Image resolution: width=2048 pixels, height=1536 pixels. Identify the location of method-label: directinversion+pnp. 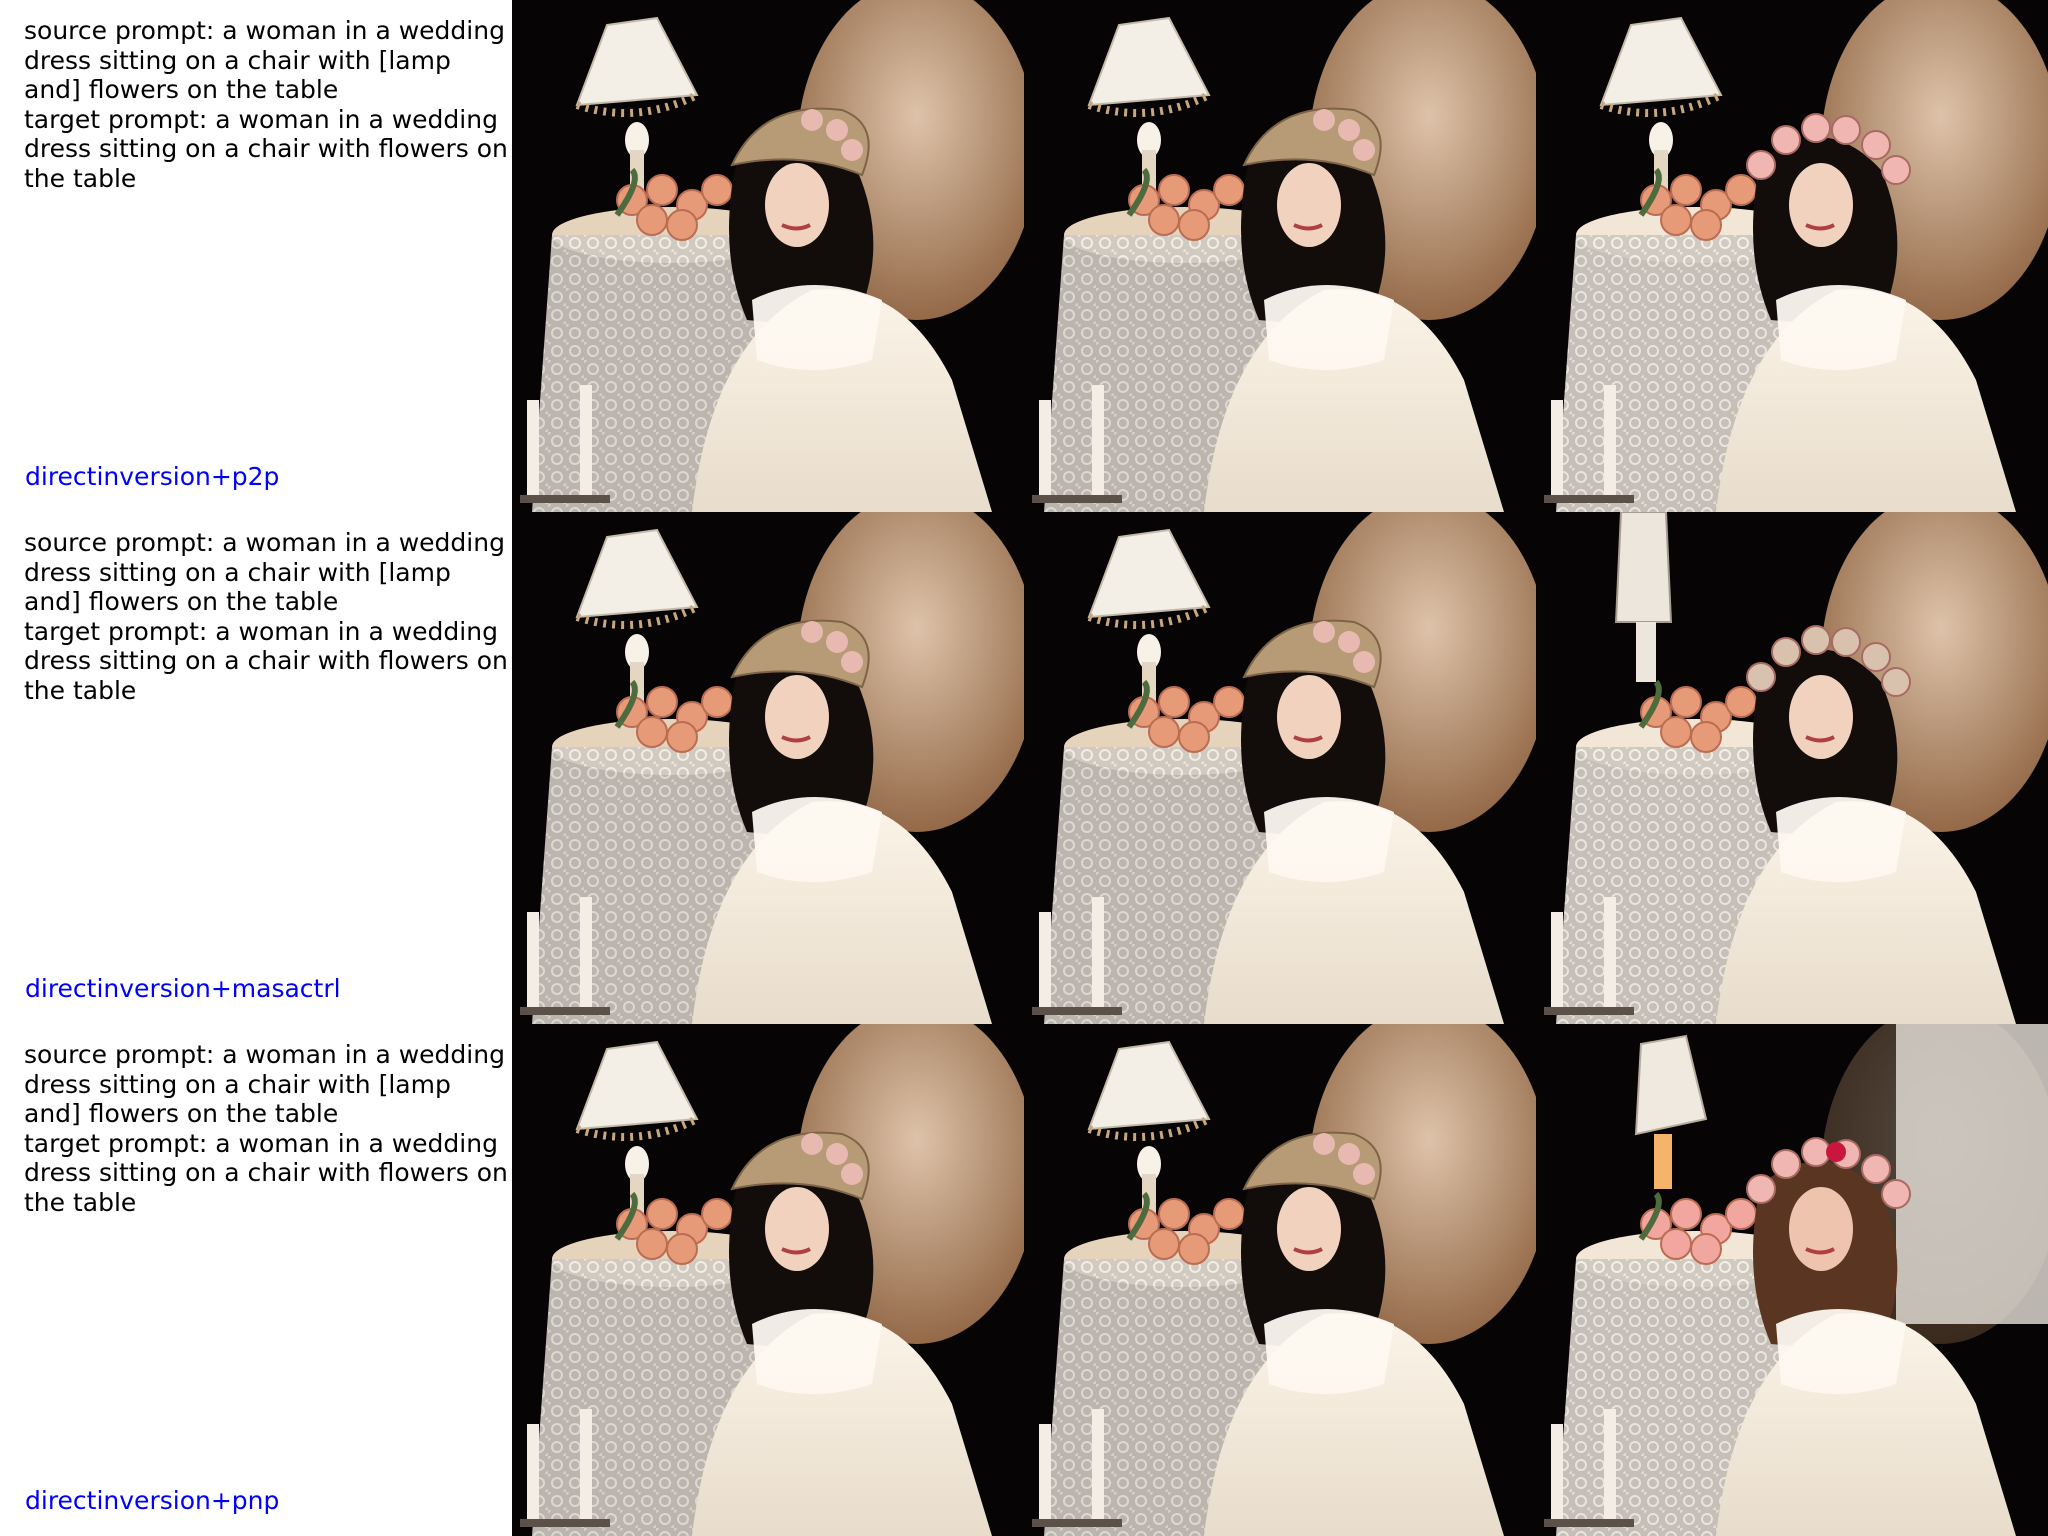
(152, 1500).